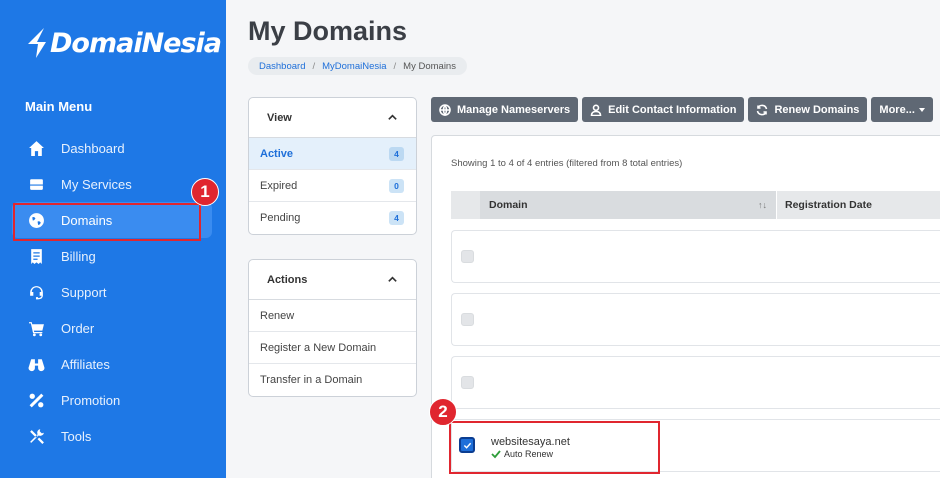 The width and height of the screenshot is (940, 478). Describe the element at coordinates (508, 205) in the screenshot. I see `column-header-label: Domain` at that location.